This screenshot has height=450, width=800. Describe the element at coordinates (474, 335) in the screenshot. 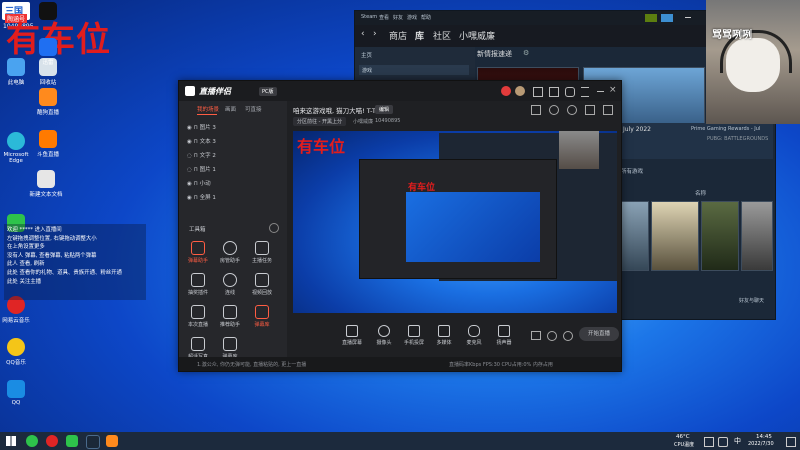

I see `mic-control: 麦克风` at that location.